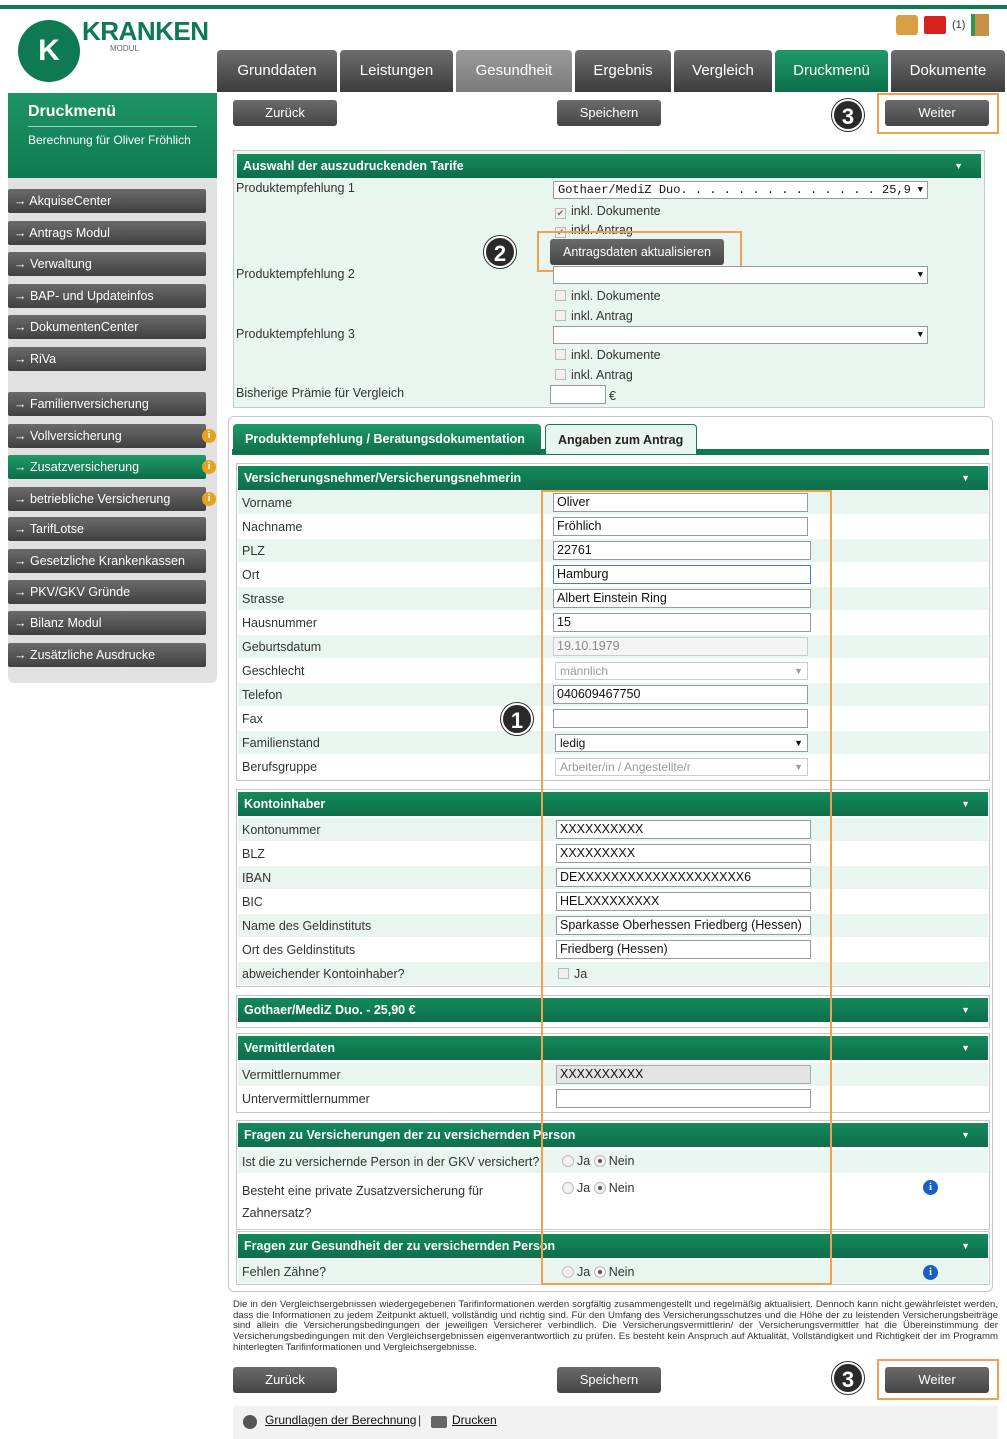 The image size is (1007, 1439). I want to click on field-label: Ort, so click(251, 575).